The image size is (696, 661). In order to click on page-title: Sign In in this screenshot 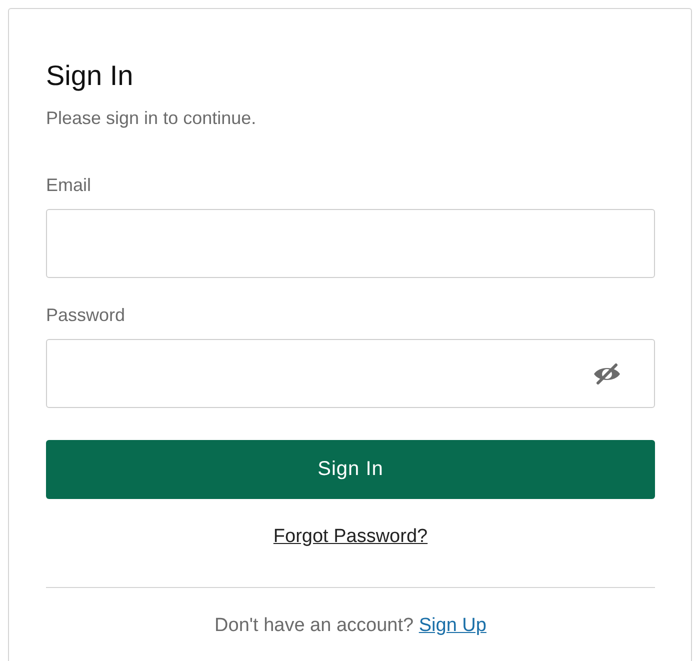, I will do `click(90, 76)`.